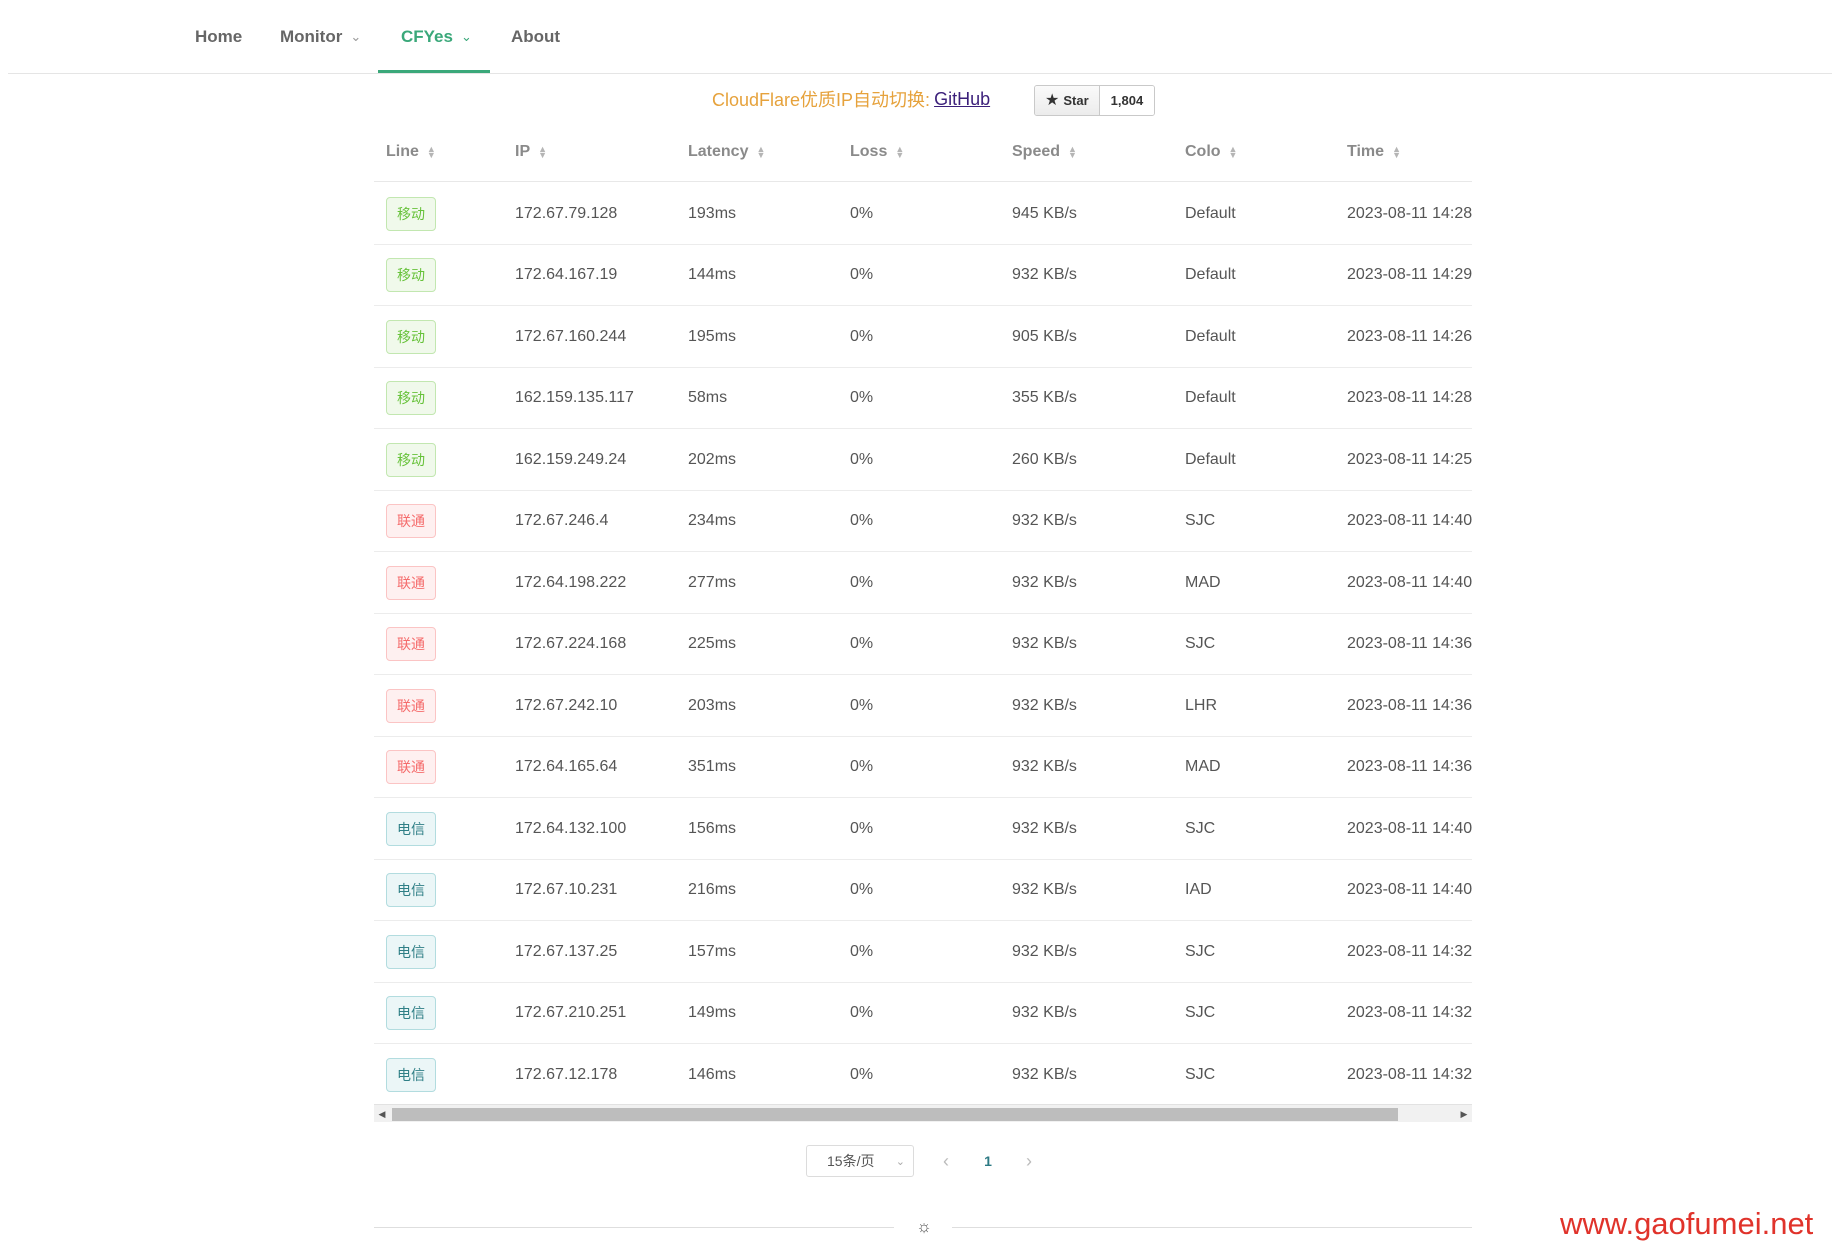 The image size is (1840, 1250). What do you see at coordinates (988, 1161) in the screenshot?
I see `page-number-current: 1` at bounding box center [988, 1161].